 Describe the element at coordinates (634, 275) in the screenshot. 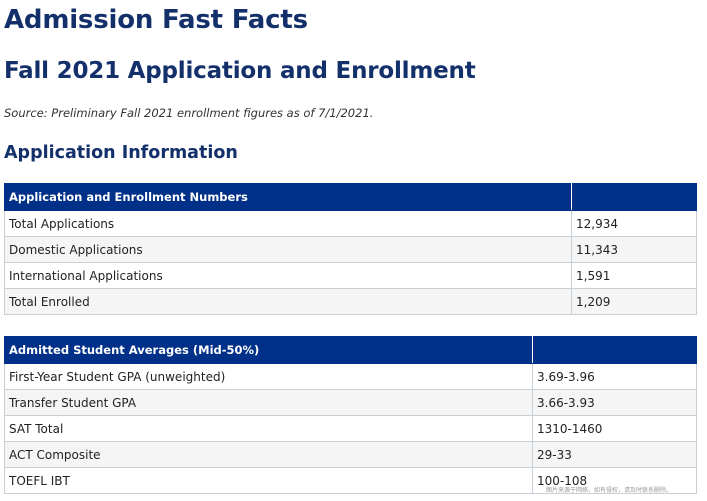

I see `row-value: 1,591` at that location.